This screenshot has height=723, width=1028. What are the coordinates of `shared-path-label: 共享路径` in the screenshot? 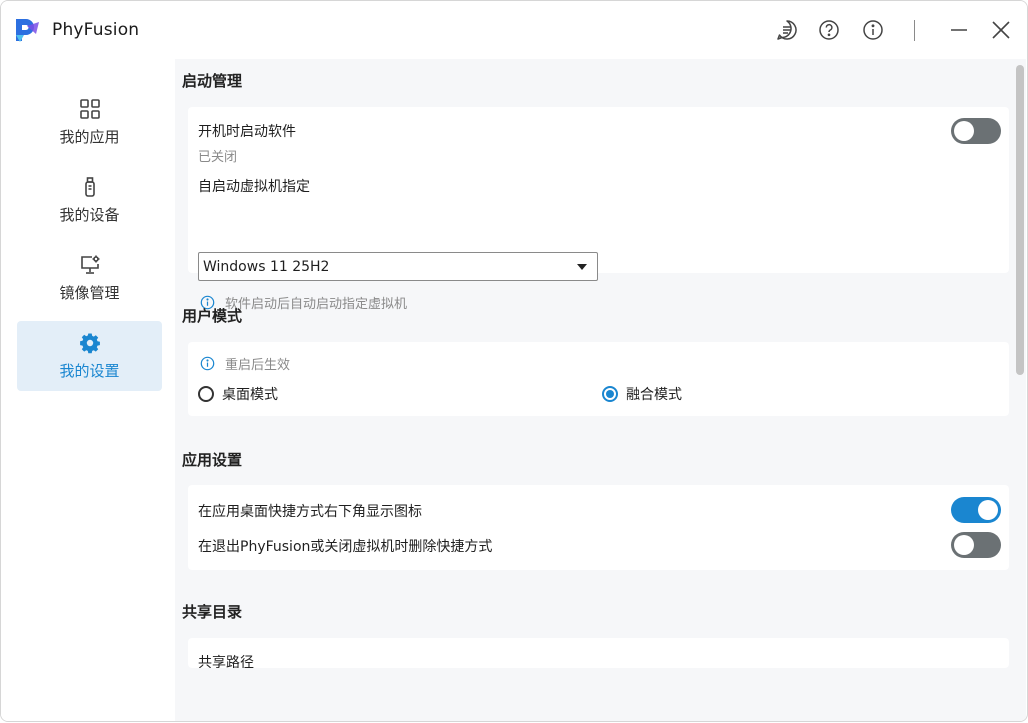 It's located at (226, 661).